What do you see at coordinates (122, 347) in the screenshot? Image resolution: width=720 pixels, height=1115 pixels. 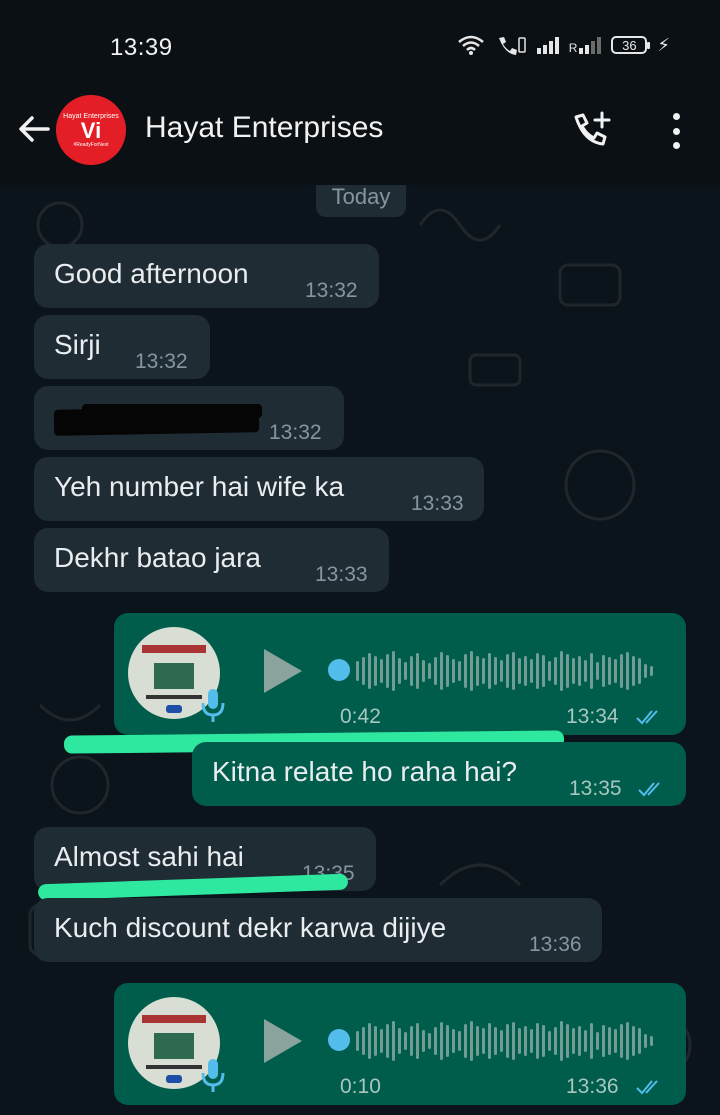 I see `message-bubble-incoming: Sirji 13:32` at bounding box center [122, 347].